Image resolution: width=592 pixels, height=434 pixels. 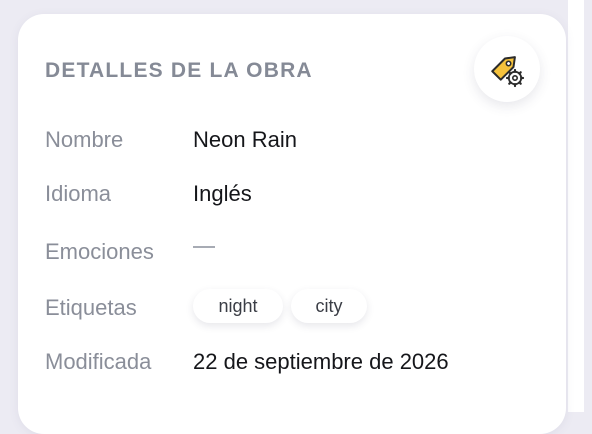 What do you see at coordinates (204, 247) in the screenshot?
I see `emotions-empty-dash` at bounding box center [204, 247].